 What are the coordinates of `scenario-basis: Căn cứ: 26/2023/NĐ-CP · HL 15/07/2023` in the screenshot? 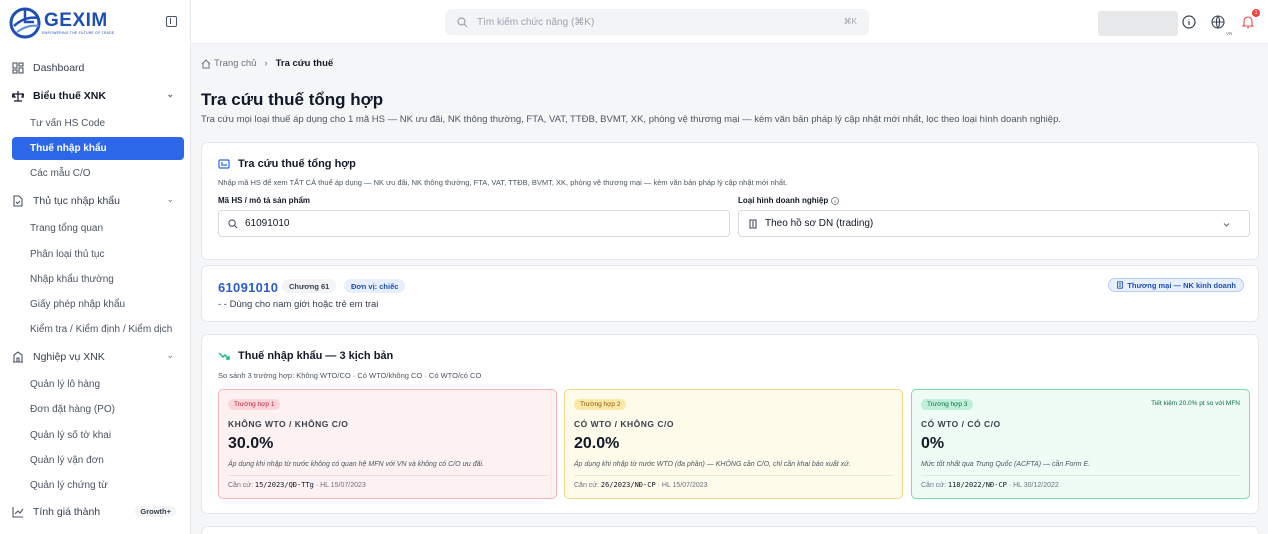 It's located at (641, 485).